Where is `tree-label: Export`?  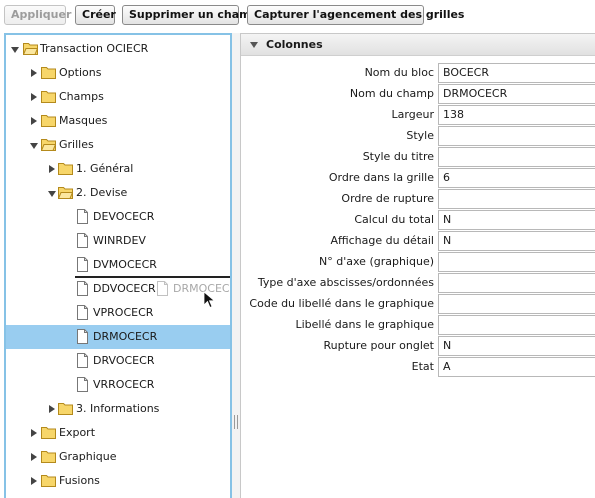
tree-label: Export is located at coordinates (77, 432).